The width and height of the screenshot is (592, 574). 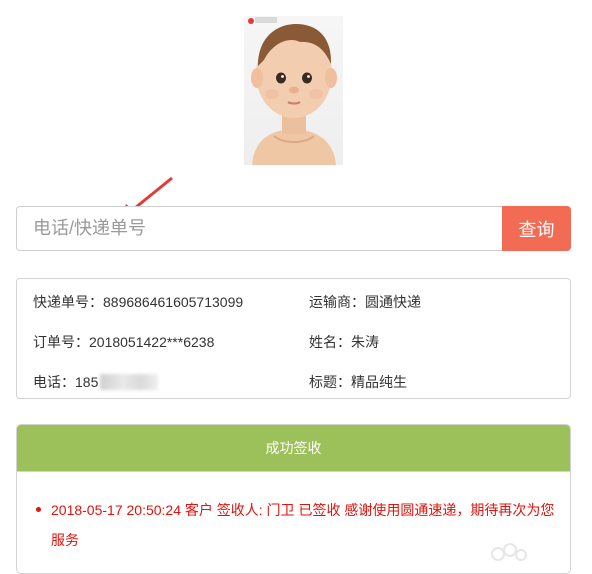 I want to click on carrier: 运输商：圆通快递, so click(x=365, y=302).